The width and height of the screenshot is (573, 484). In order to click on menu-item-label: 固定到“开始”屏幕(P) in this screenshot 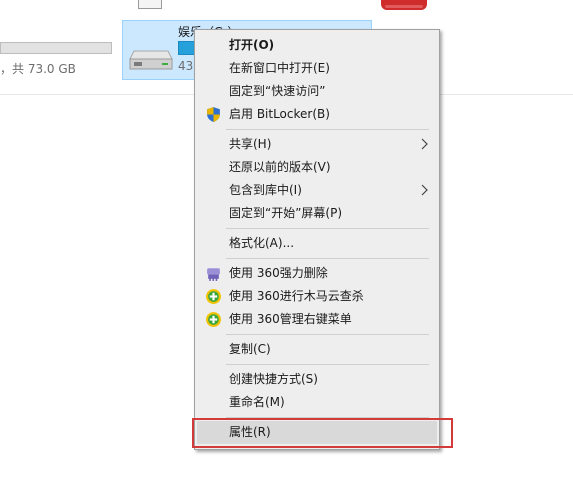, I will do `click(286, 213)`.